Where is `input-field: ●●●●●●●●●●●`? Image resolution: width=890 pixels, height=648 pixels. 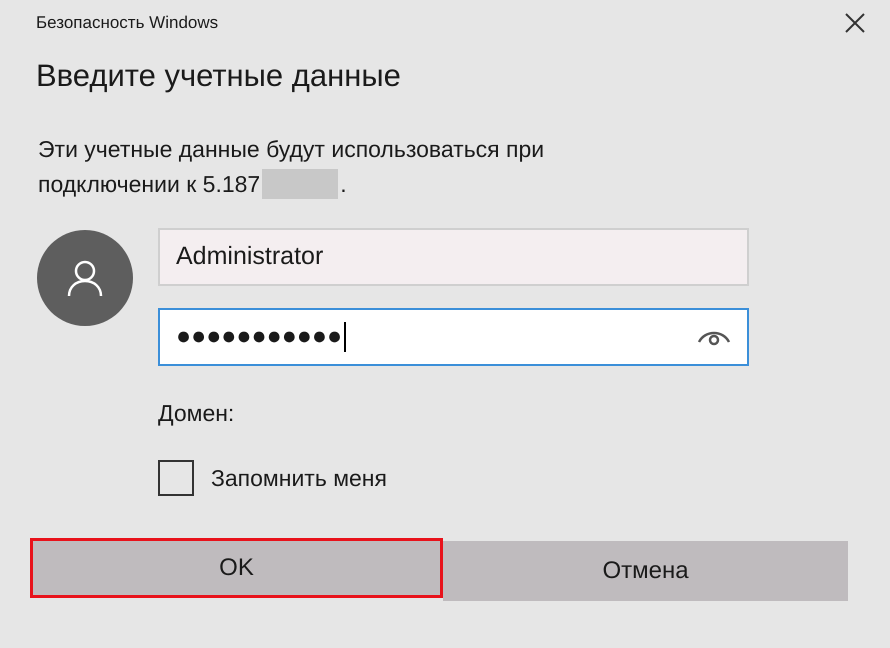 input-field: ●●●●●●●●●●● is located at coordinates (453, 337).